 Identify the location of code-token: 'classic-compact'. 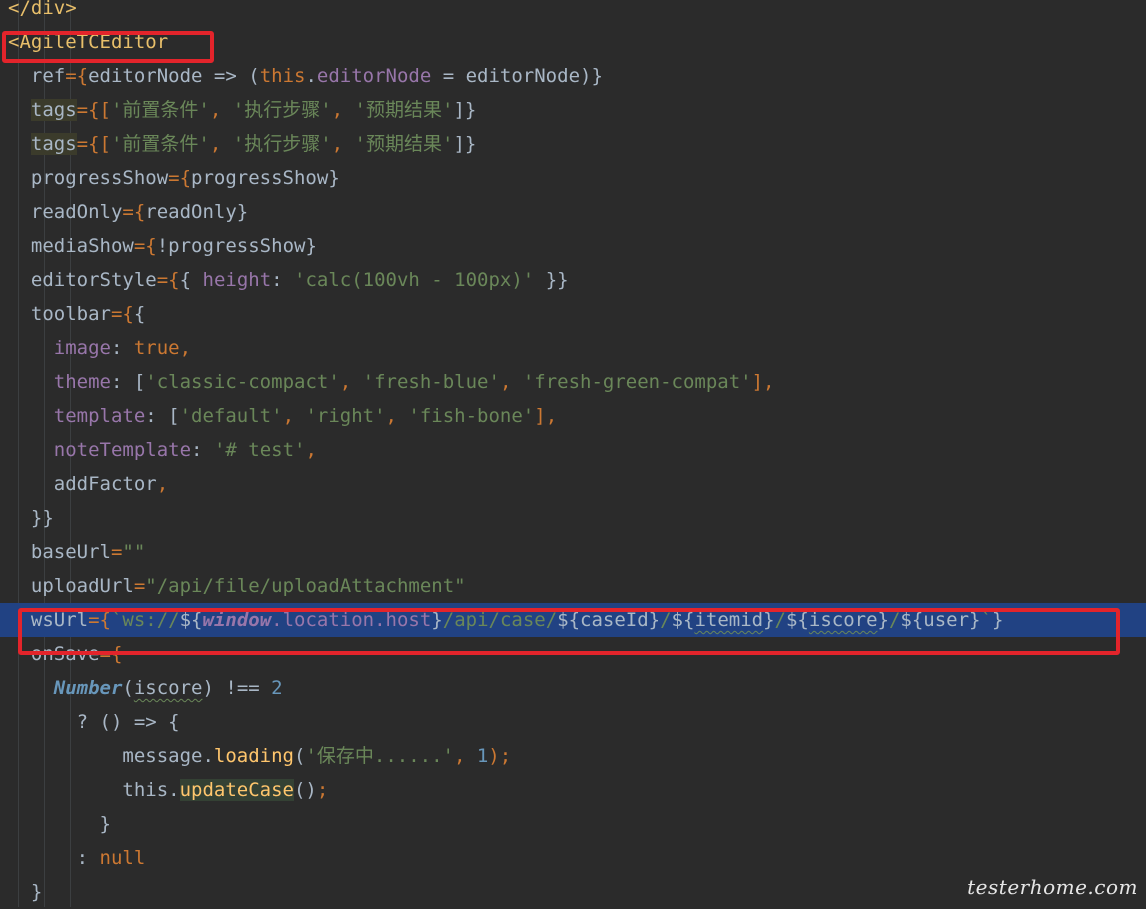
(242, 382).